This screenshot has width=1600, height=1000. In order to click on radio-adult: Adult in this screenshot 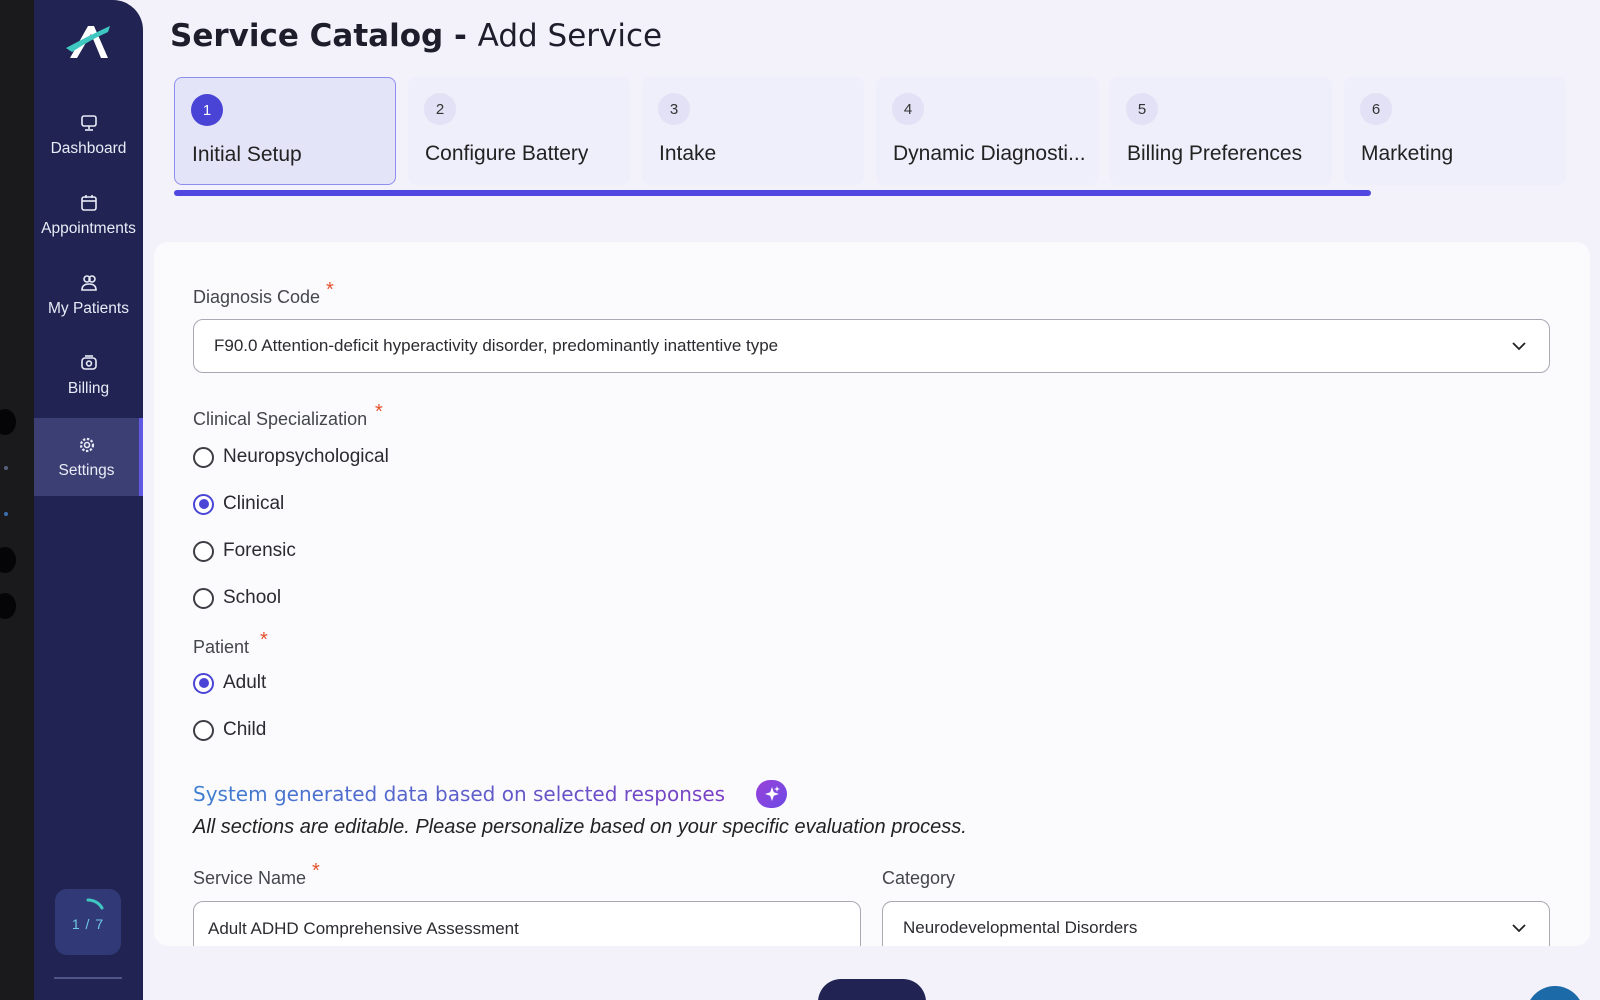, I will do `click(229, 683)`.